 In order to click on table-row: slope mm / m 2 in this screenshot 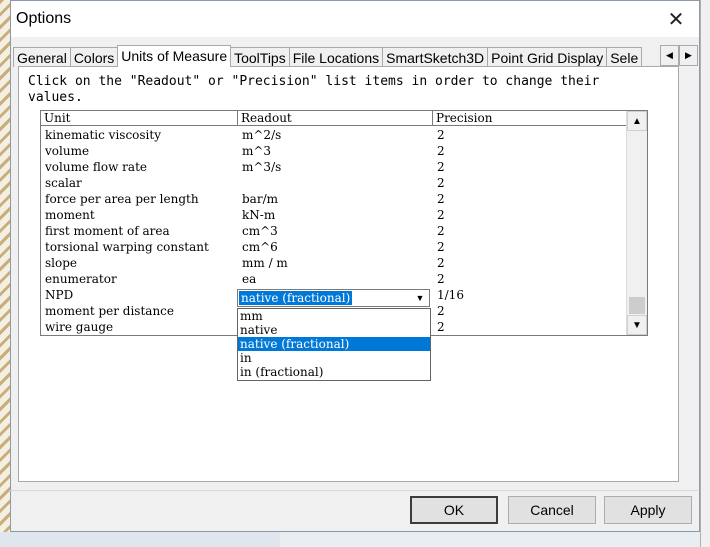, I will do `click(334, 263)`.